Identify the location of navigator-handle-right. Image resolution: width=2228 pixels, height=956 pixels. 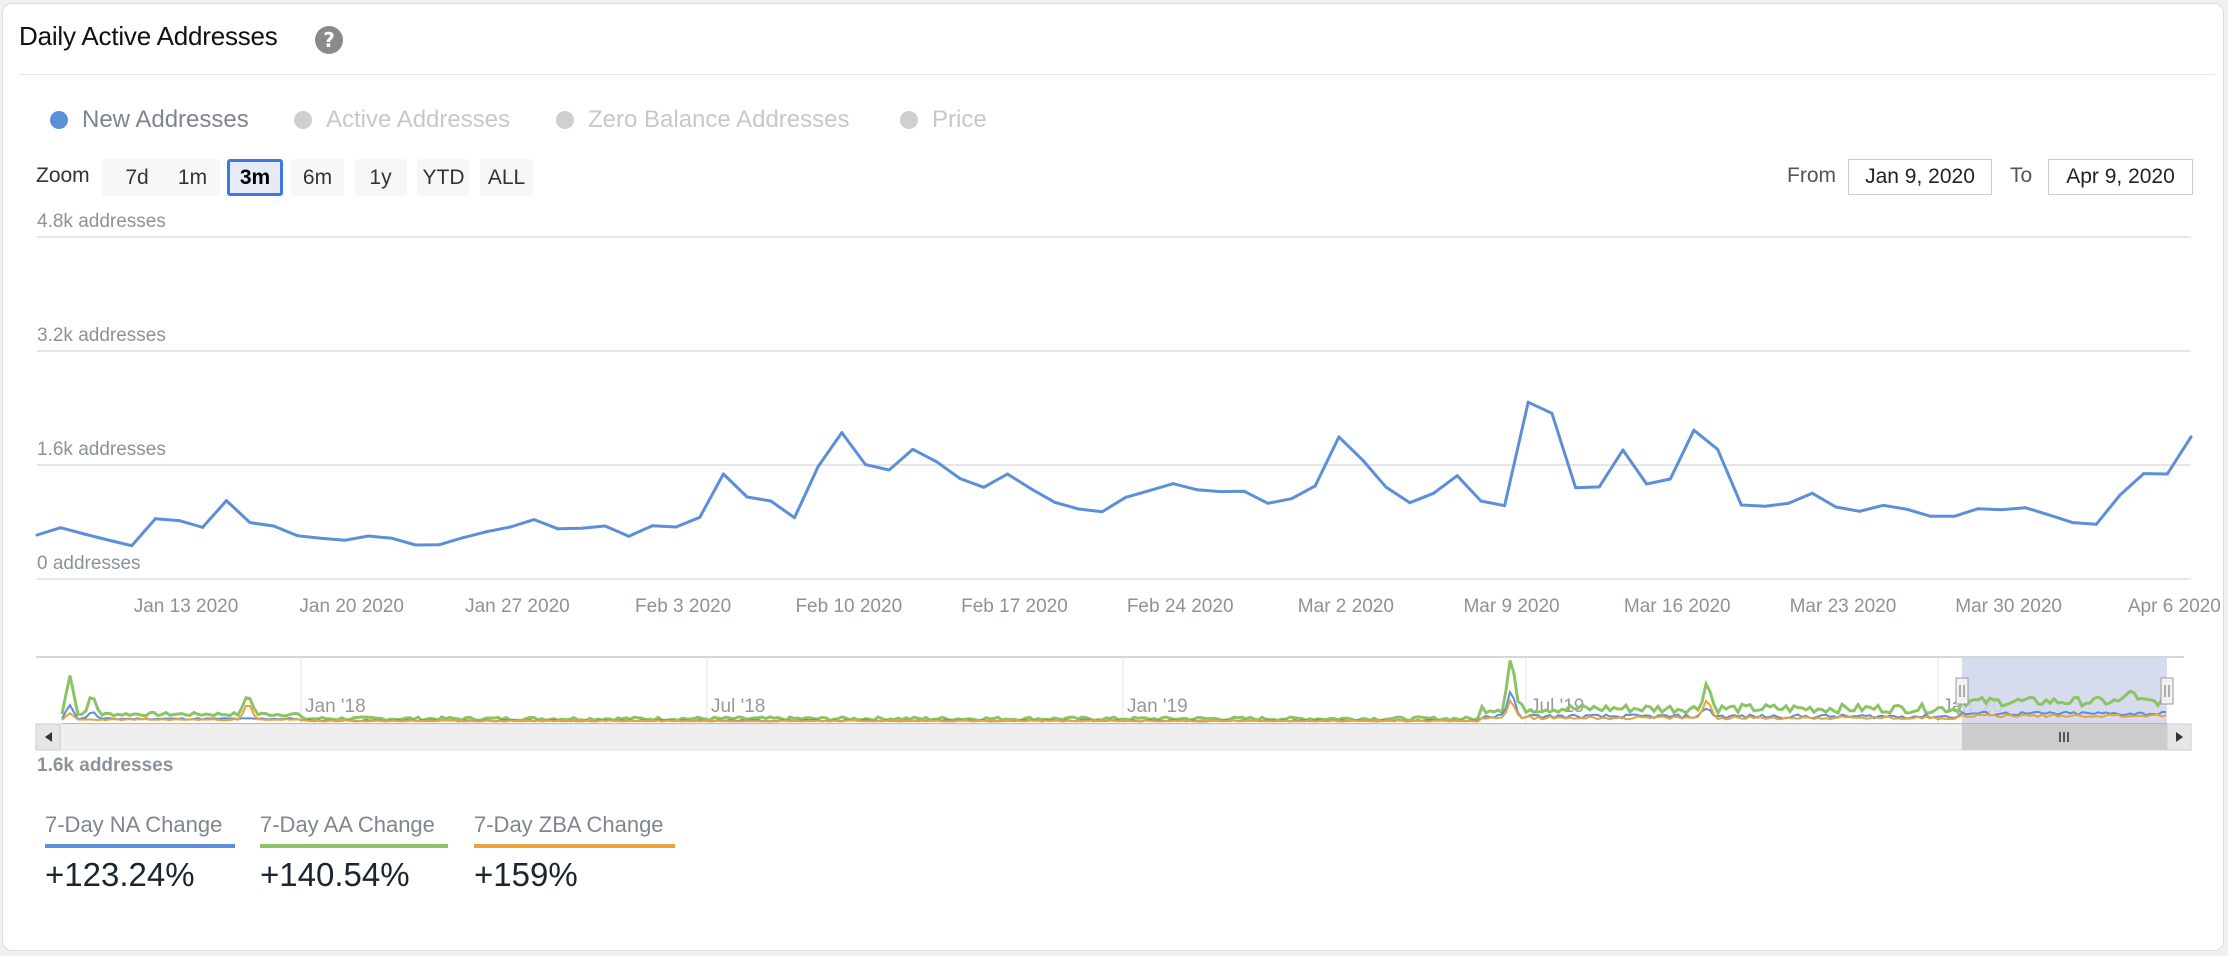
(2167, 691).